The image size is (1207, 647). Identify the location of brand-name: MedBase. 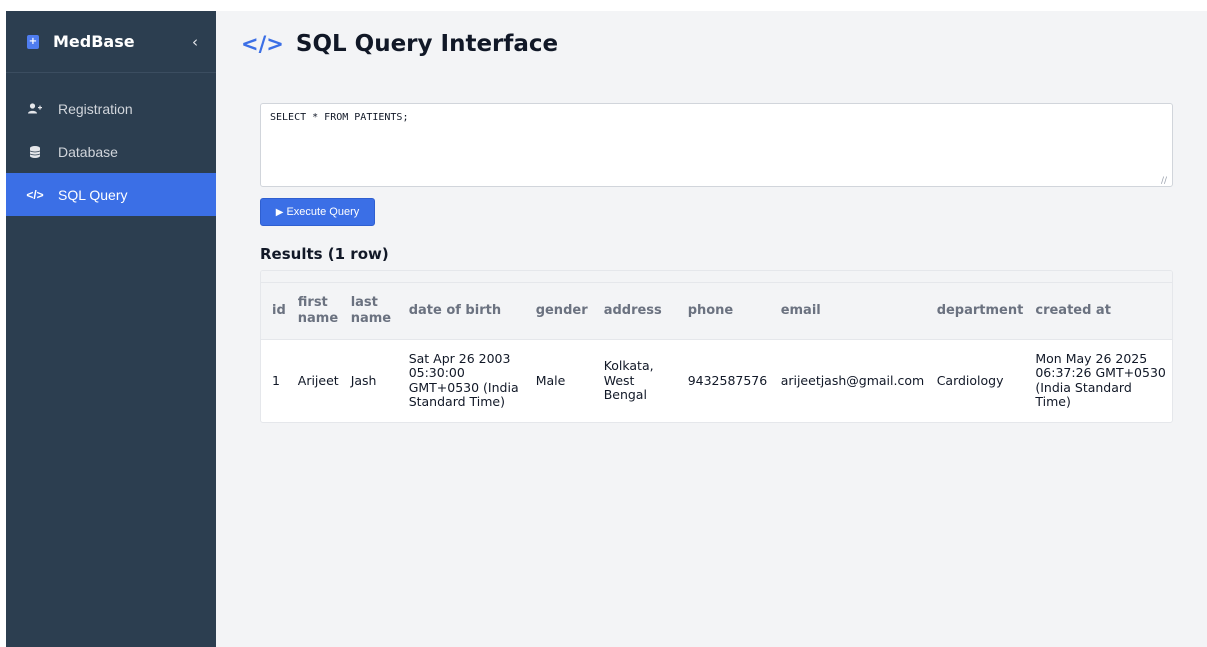
(94, 41).